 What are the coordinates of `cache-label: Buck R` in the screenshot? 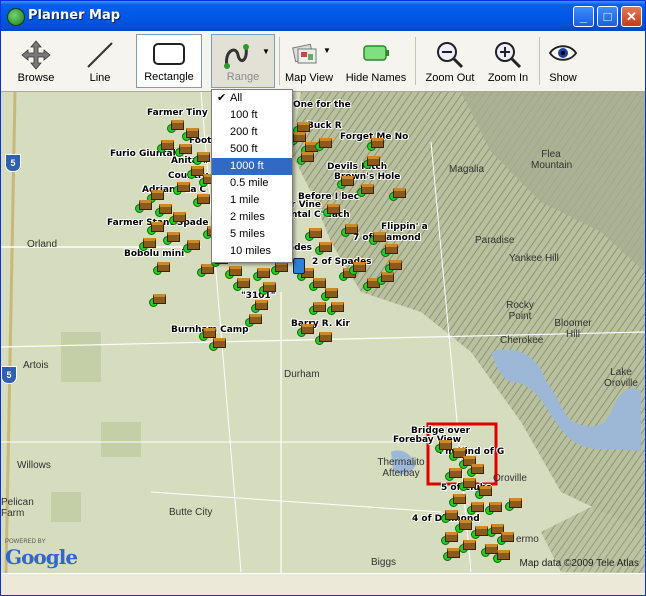 It's located at (324, 126).